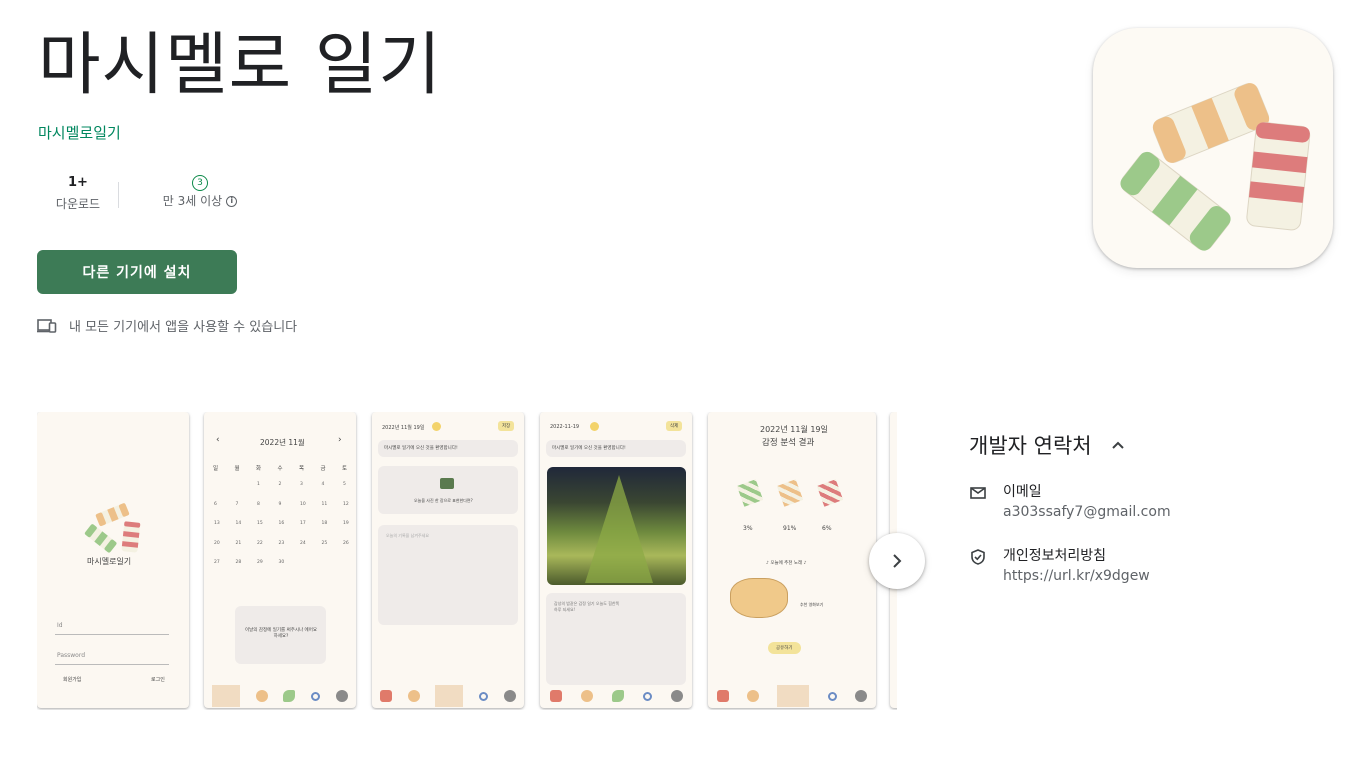 The width and height of the screenshot is (1366, 769). I want to click on calendar-day: 13, so click(217, 523).